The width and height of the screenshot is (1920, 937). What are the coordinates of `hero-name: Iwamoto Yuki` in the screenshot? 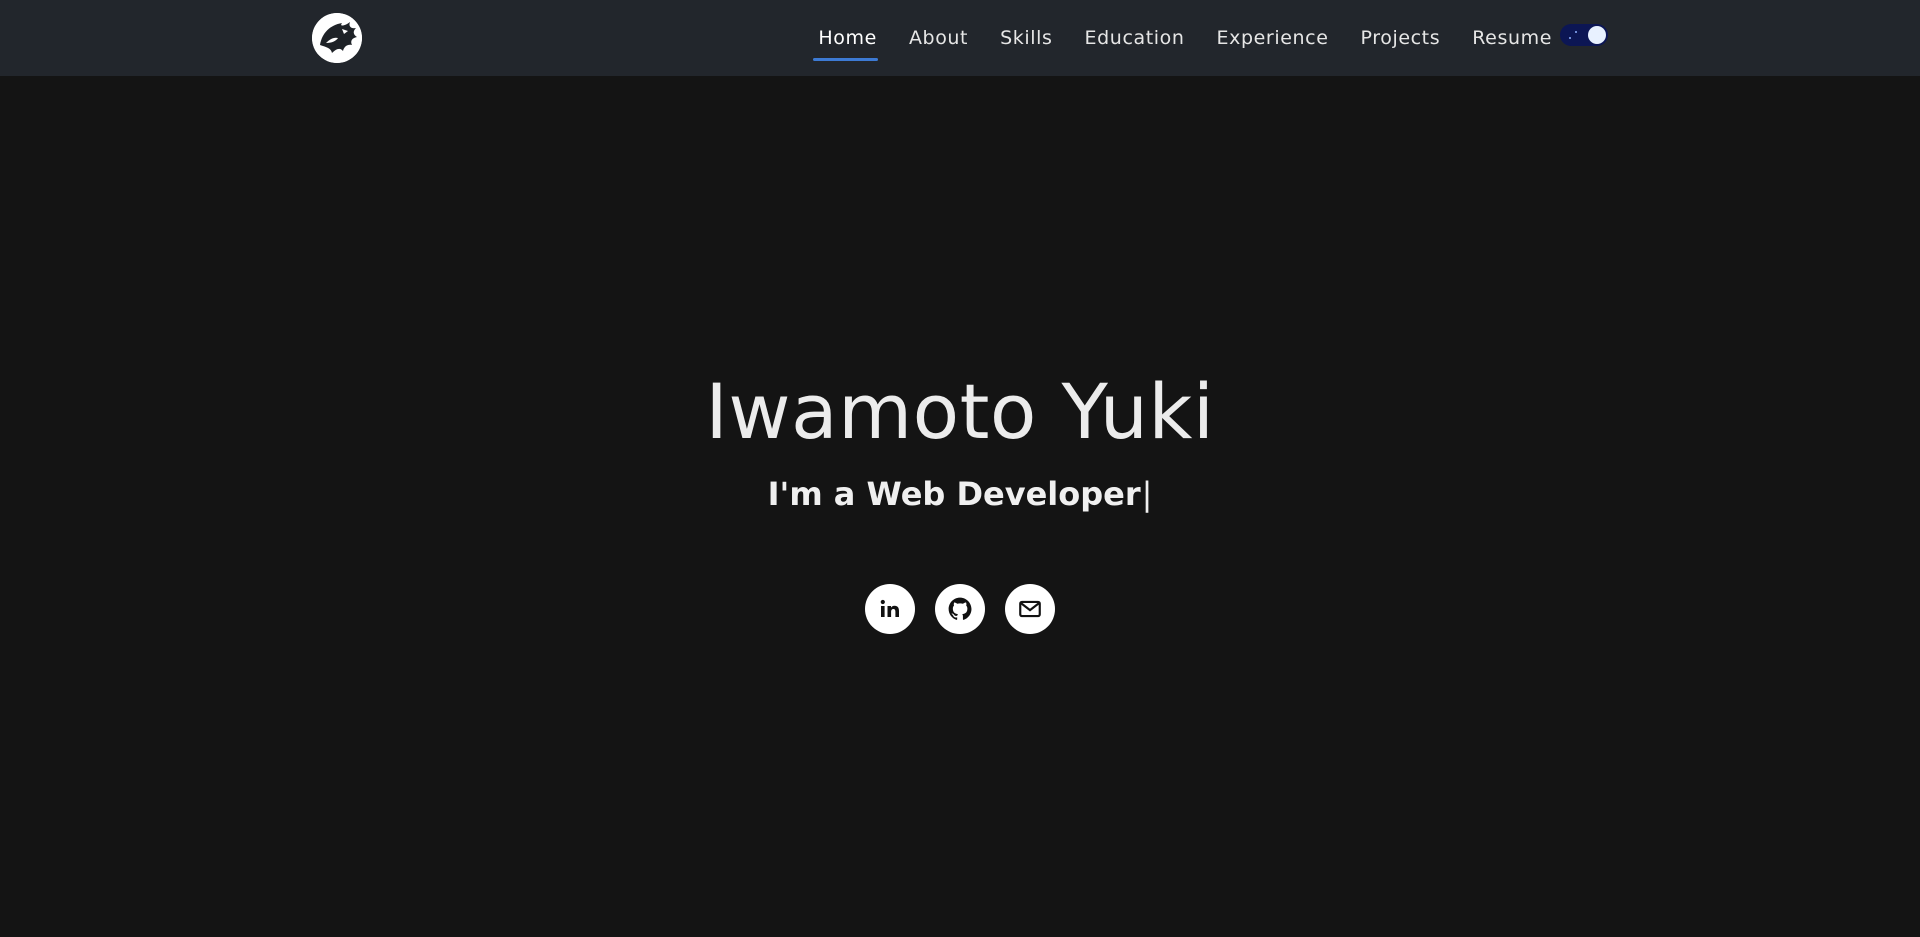 It's located at (960, 411).